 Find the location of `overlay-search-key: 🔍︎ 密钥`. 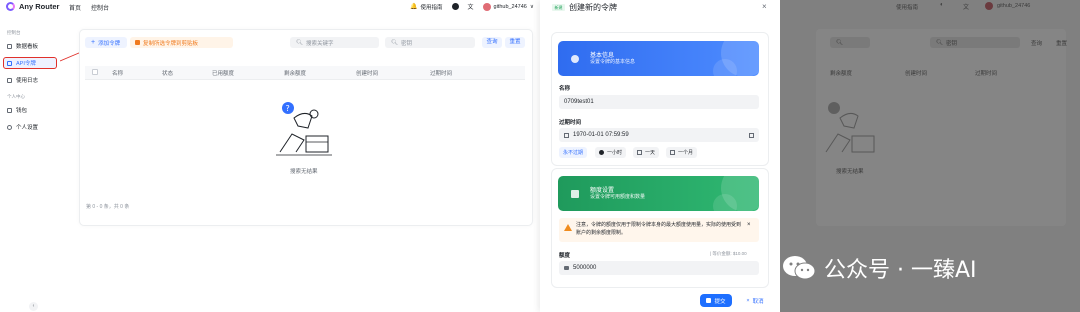

overlay-search-key: 🔍︎ 密钥 is located at coordinates (975, 42).